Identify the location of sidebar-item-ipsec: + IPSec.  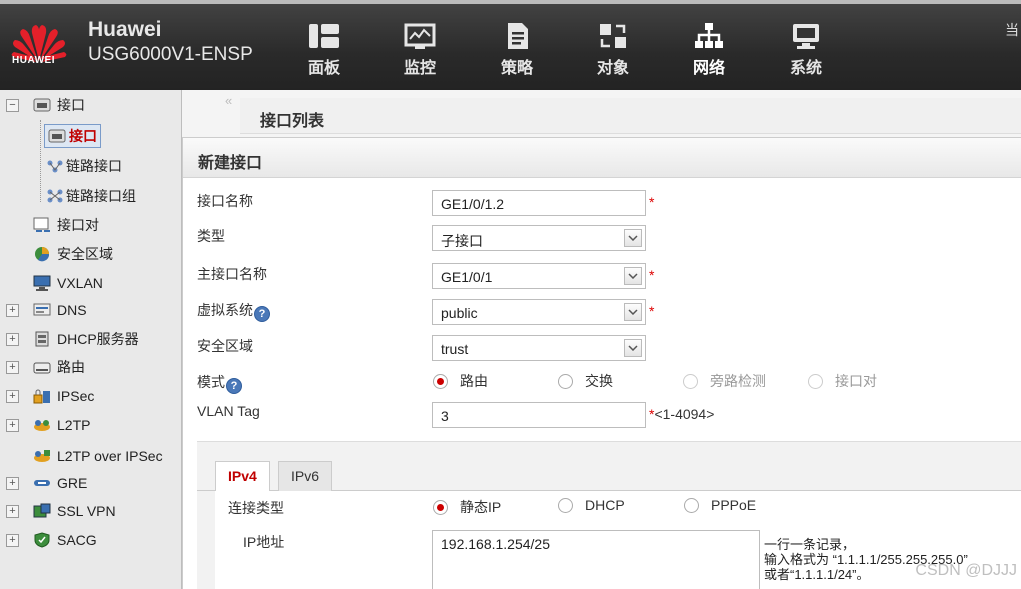
(47, 396).